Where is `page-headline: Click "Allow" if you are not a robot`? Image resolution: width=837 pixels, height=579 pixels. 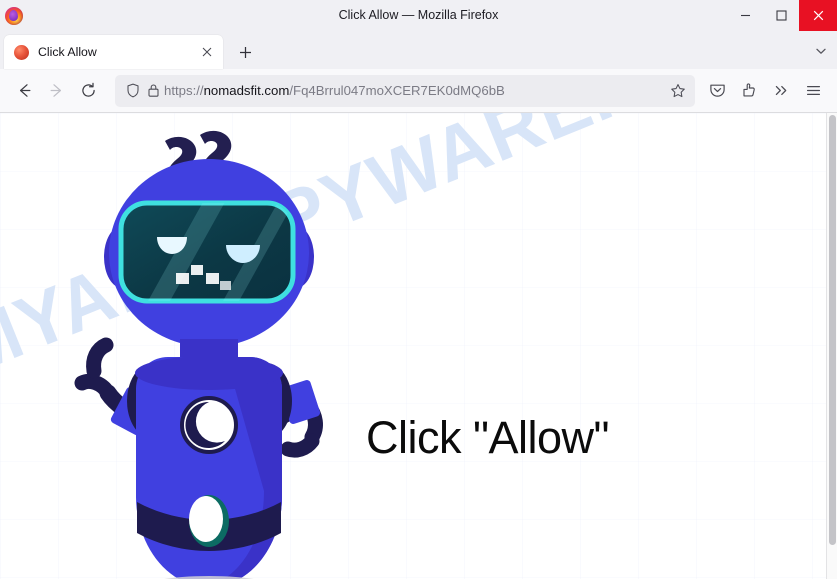
page-headline: Click "Allow" if you are not a robot is located at coordinates (492, 438).